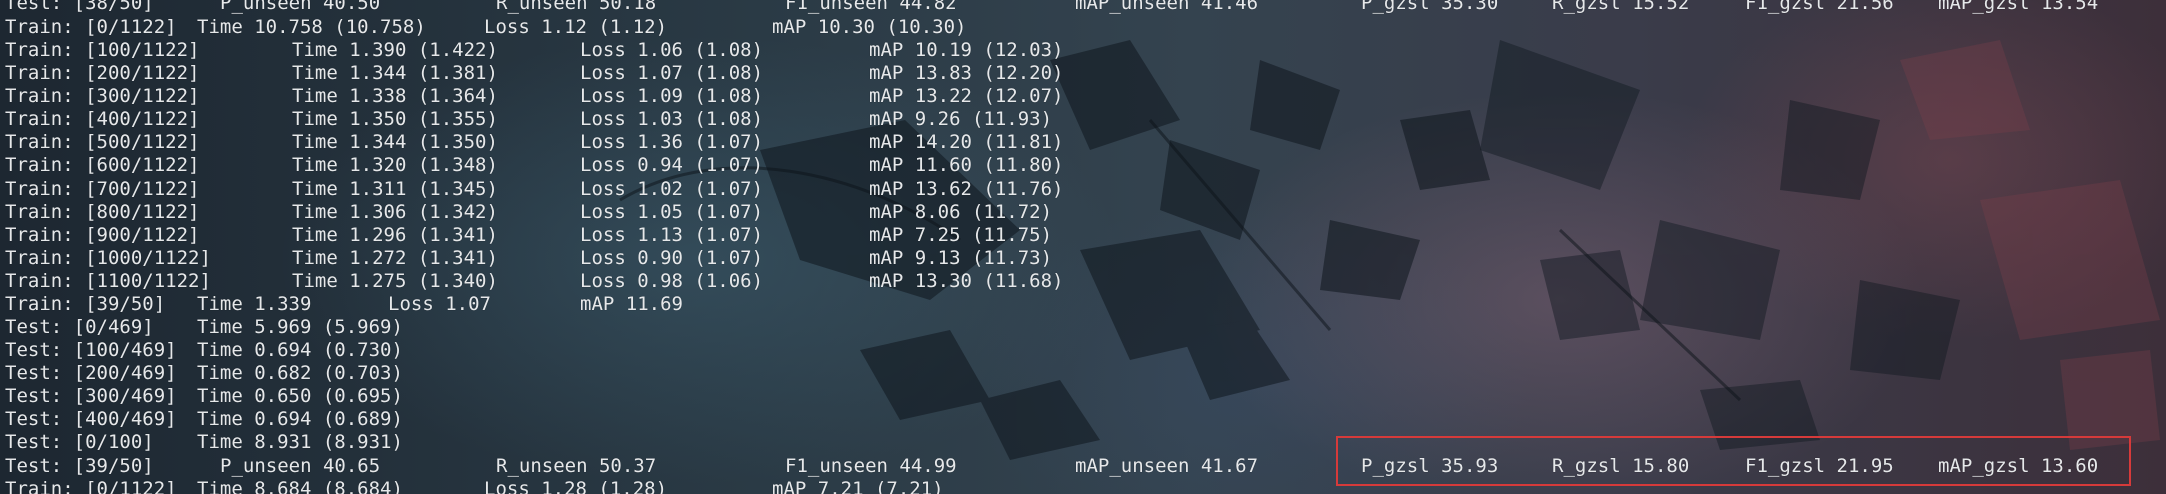  Describe the element at coordinates (672, 189) in the screenshot. I see `log-field: Loss 1.02 (1.07)` at that location.